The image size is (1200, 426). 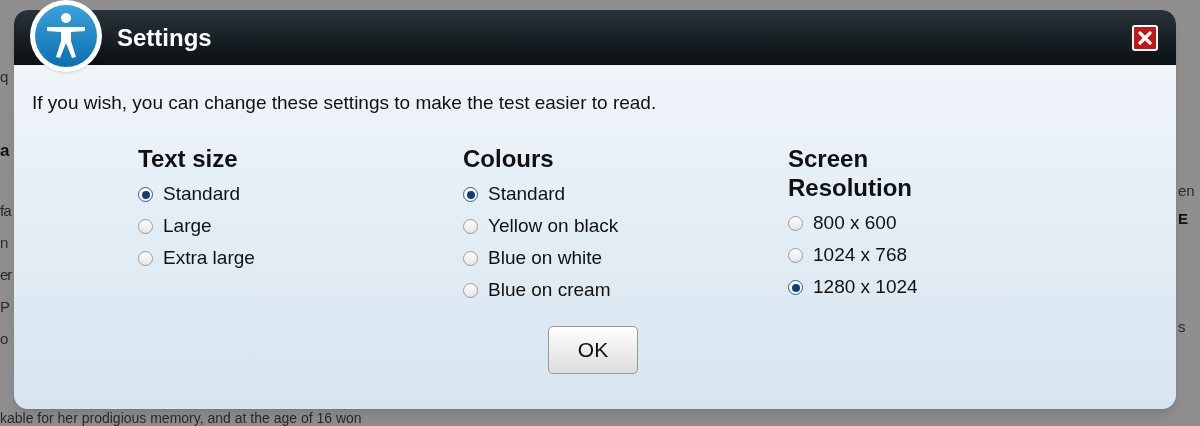 I want to click on radio-option: Blue on white, so click(x=625, y=258).